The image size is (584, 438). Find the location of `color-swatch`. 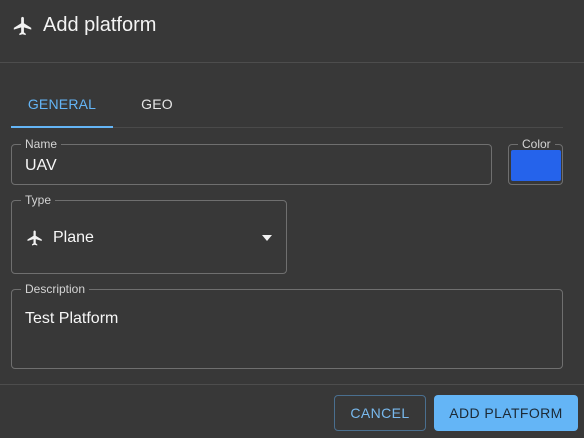

color-swatch is located at coordinates (536, 165).